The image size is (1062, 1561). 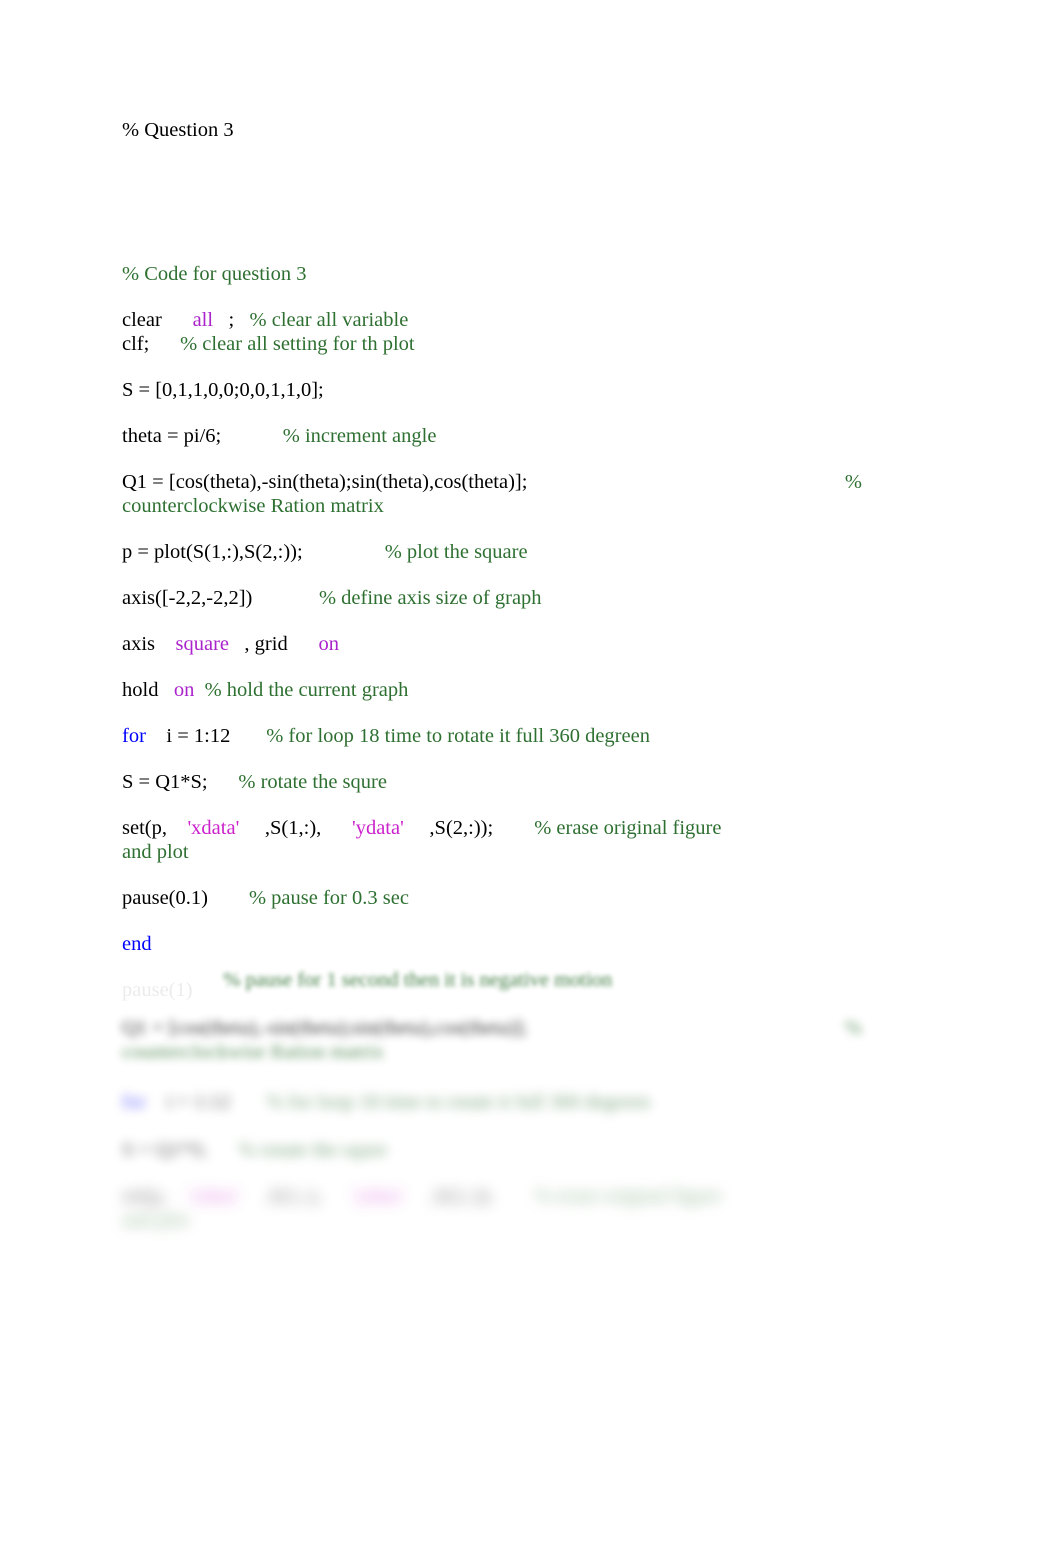 I want to click on axis-keyword: axis, so click(x=139, y=644).